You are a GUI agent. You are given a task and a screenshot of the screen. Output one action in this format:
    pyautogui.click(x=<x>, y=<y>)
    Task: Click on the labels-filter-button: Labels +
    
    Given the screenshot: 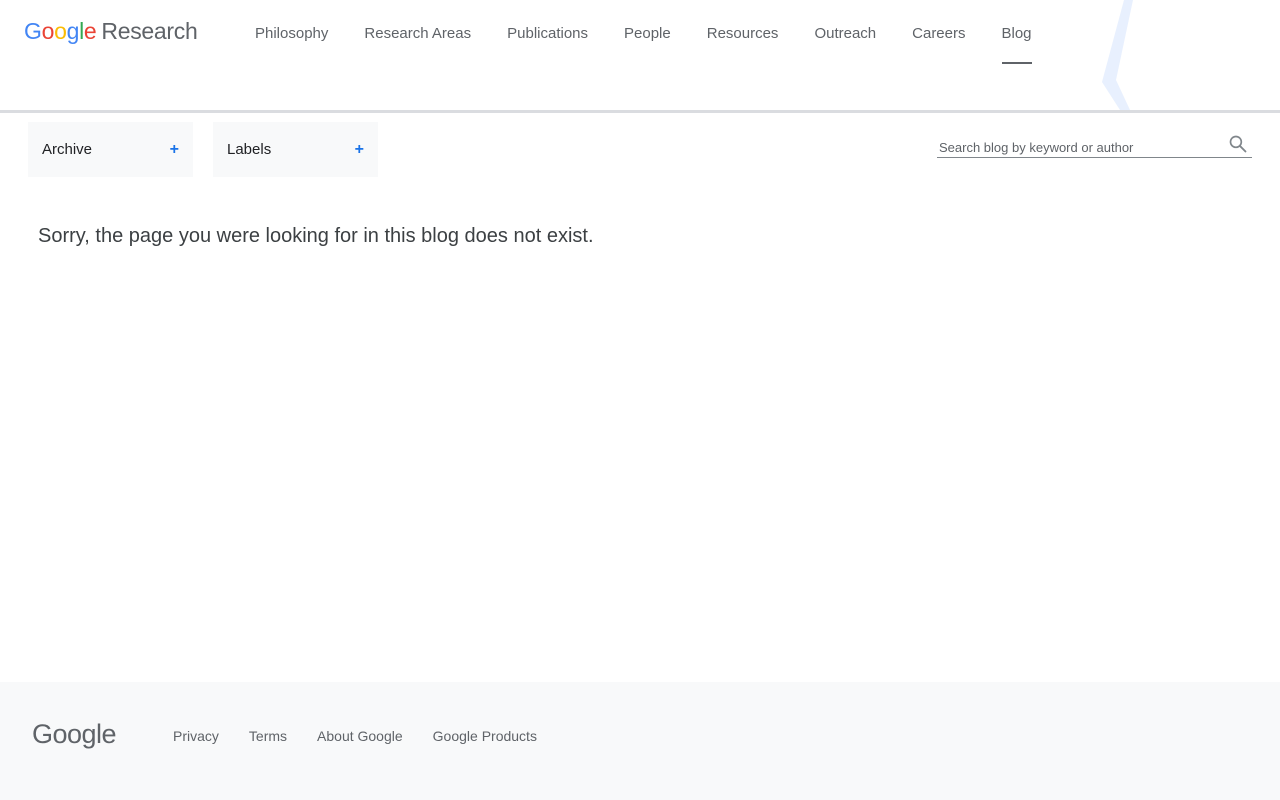 What is the action you would take?
    pyautogui.click(x=295, y=149)
    